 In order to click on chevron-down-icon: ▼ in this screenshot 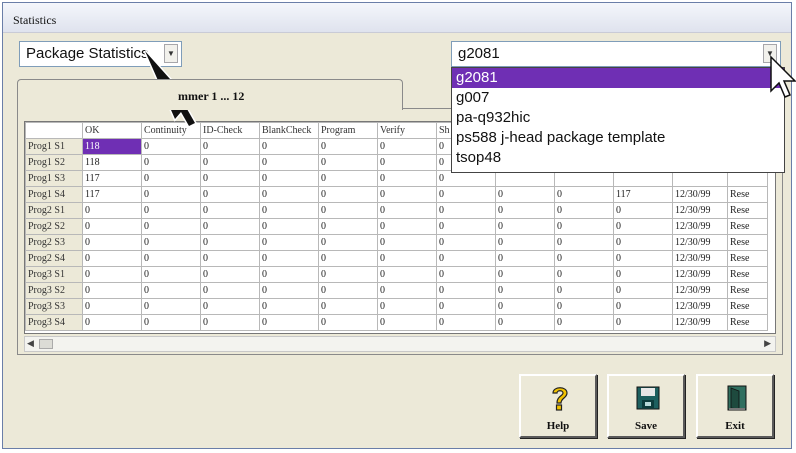, I will do `click(770, 53)`.